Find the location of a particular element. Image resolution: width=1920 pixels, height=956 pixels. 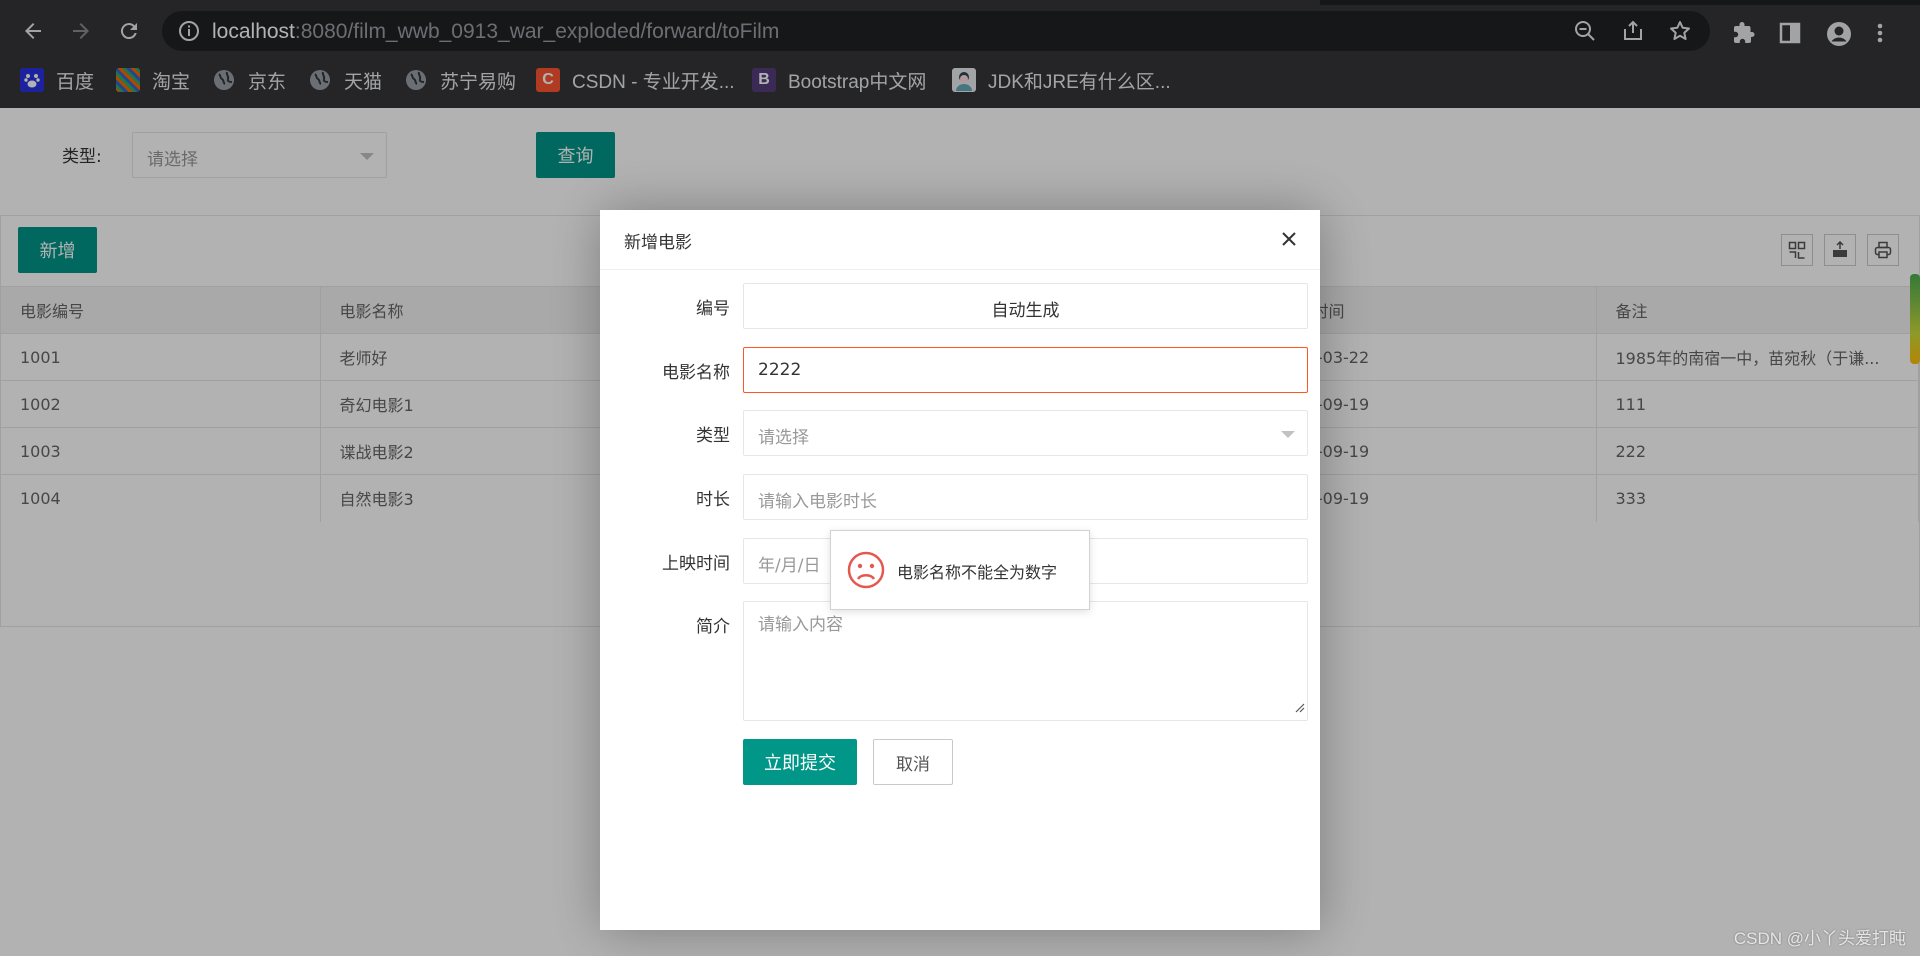

watermark: CSDN @小丫头爱打盹 is located at coordinates (1819, 938).